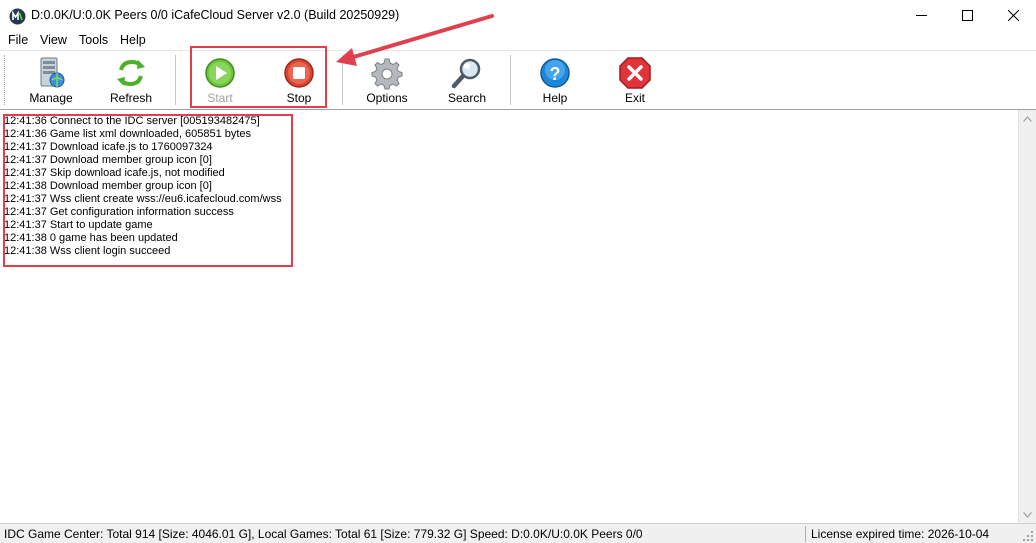 Image resolution: width=1036 pixels, height=543 pixels. What do you see at coordinates (299, 73) in the screenshot?
I see `stop-icon` at bounding box center [299, 73].